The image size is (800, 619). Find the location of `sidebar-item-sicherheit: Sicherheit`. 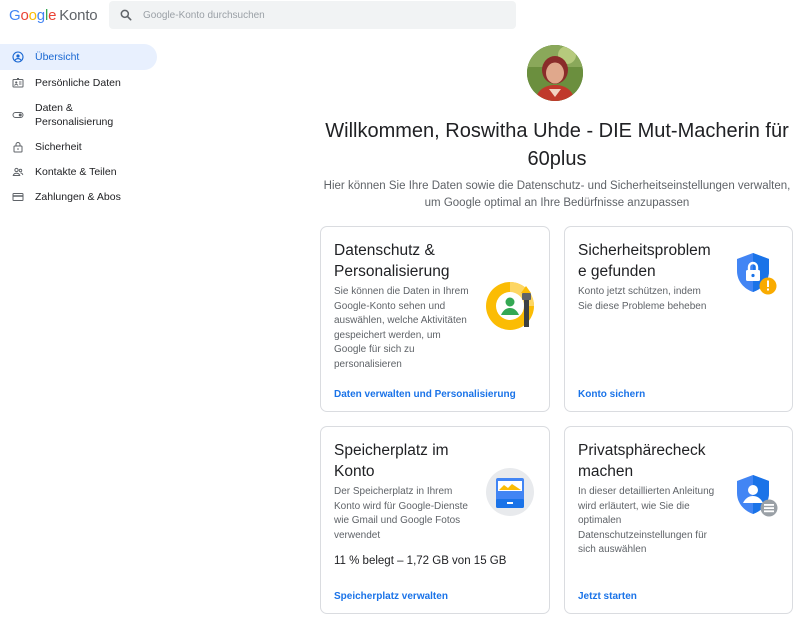

sidebar-item-sicherheit: Sicherheit is located at coordinates (78, 146).